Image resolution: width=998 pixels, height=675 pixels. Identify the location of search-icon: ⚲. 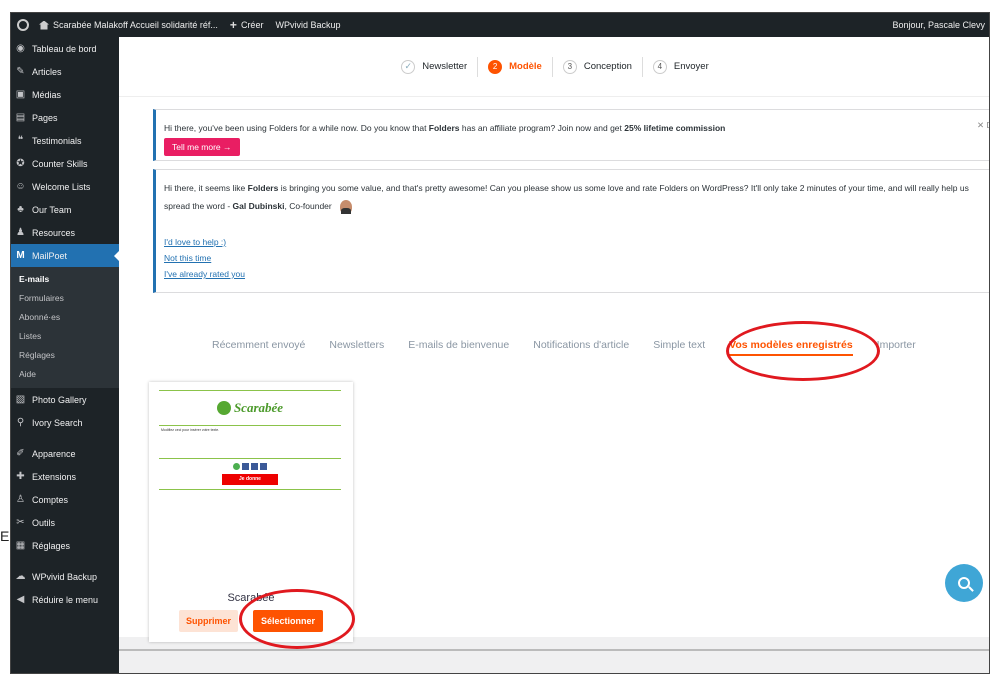
(20, 422).